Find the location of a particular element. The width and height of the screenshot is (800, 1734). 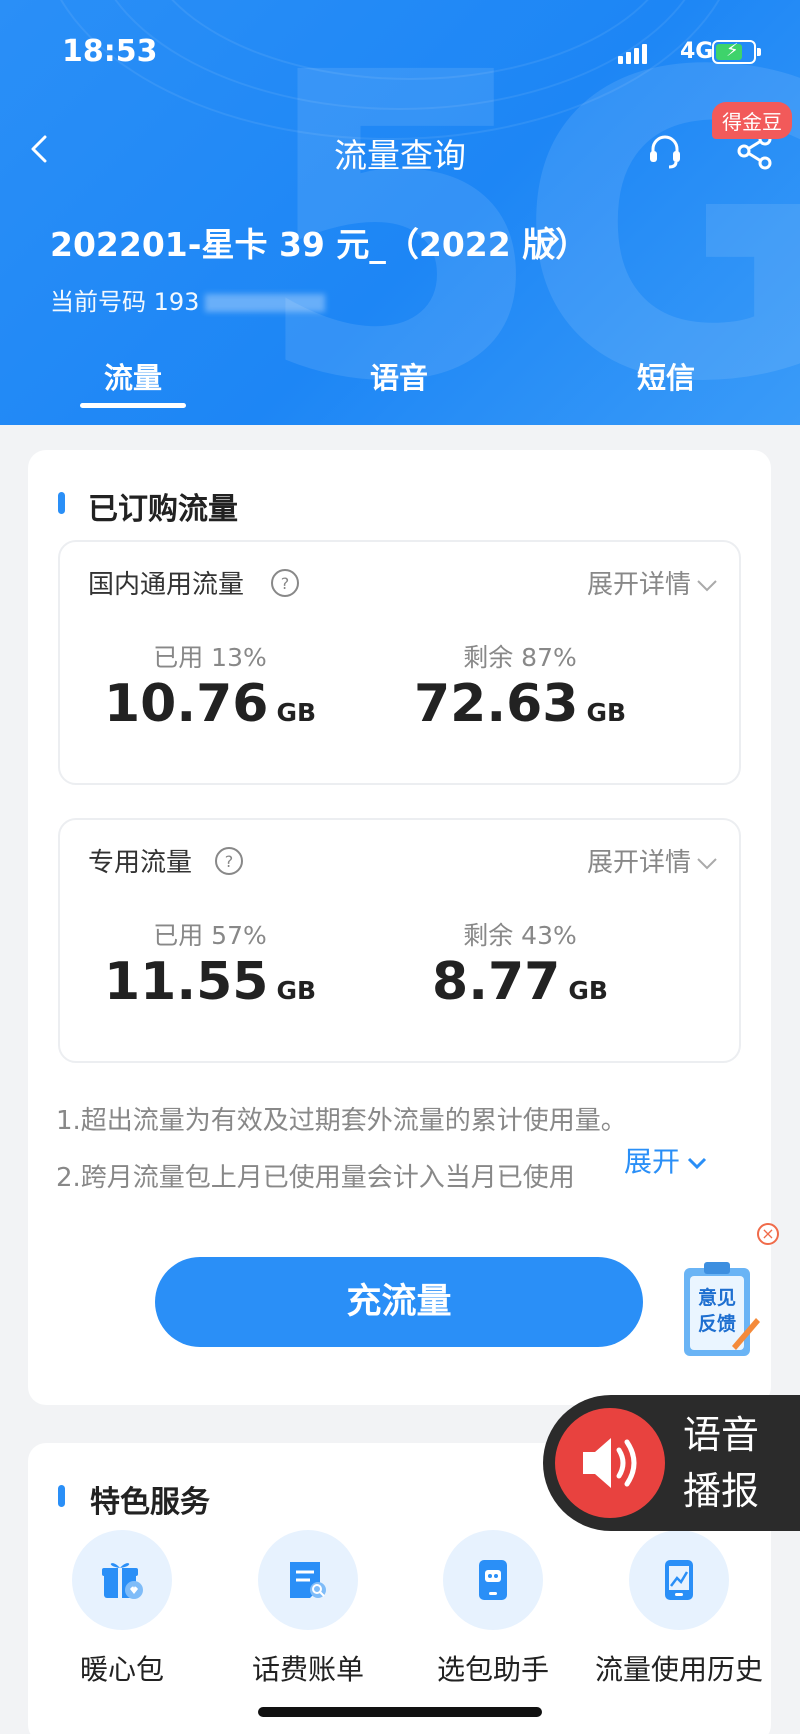

voice-line-1: 语音 is located at coordinates (721, 1435).